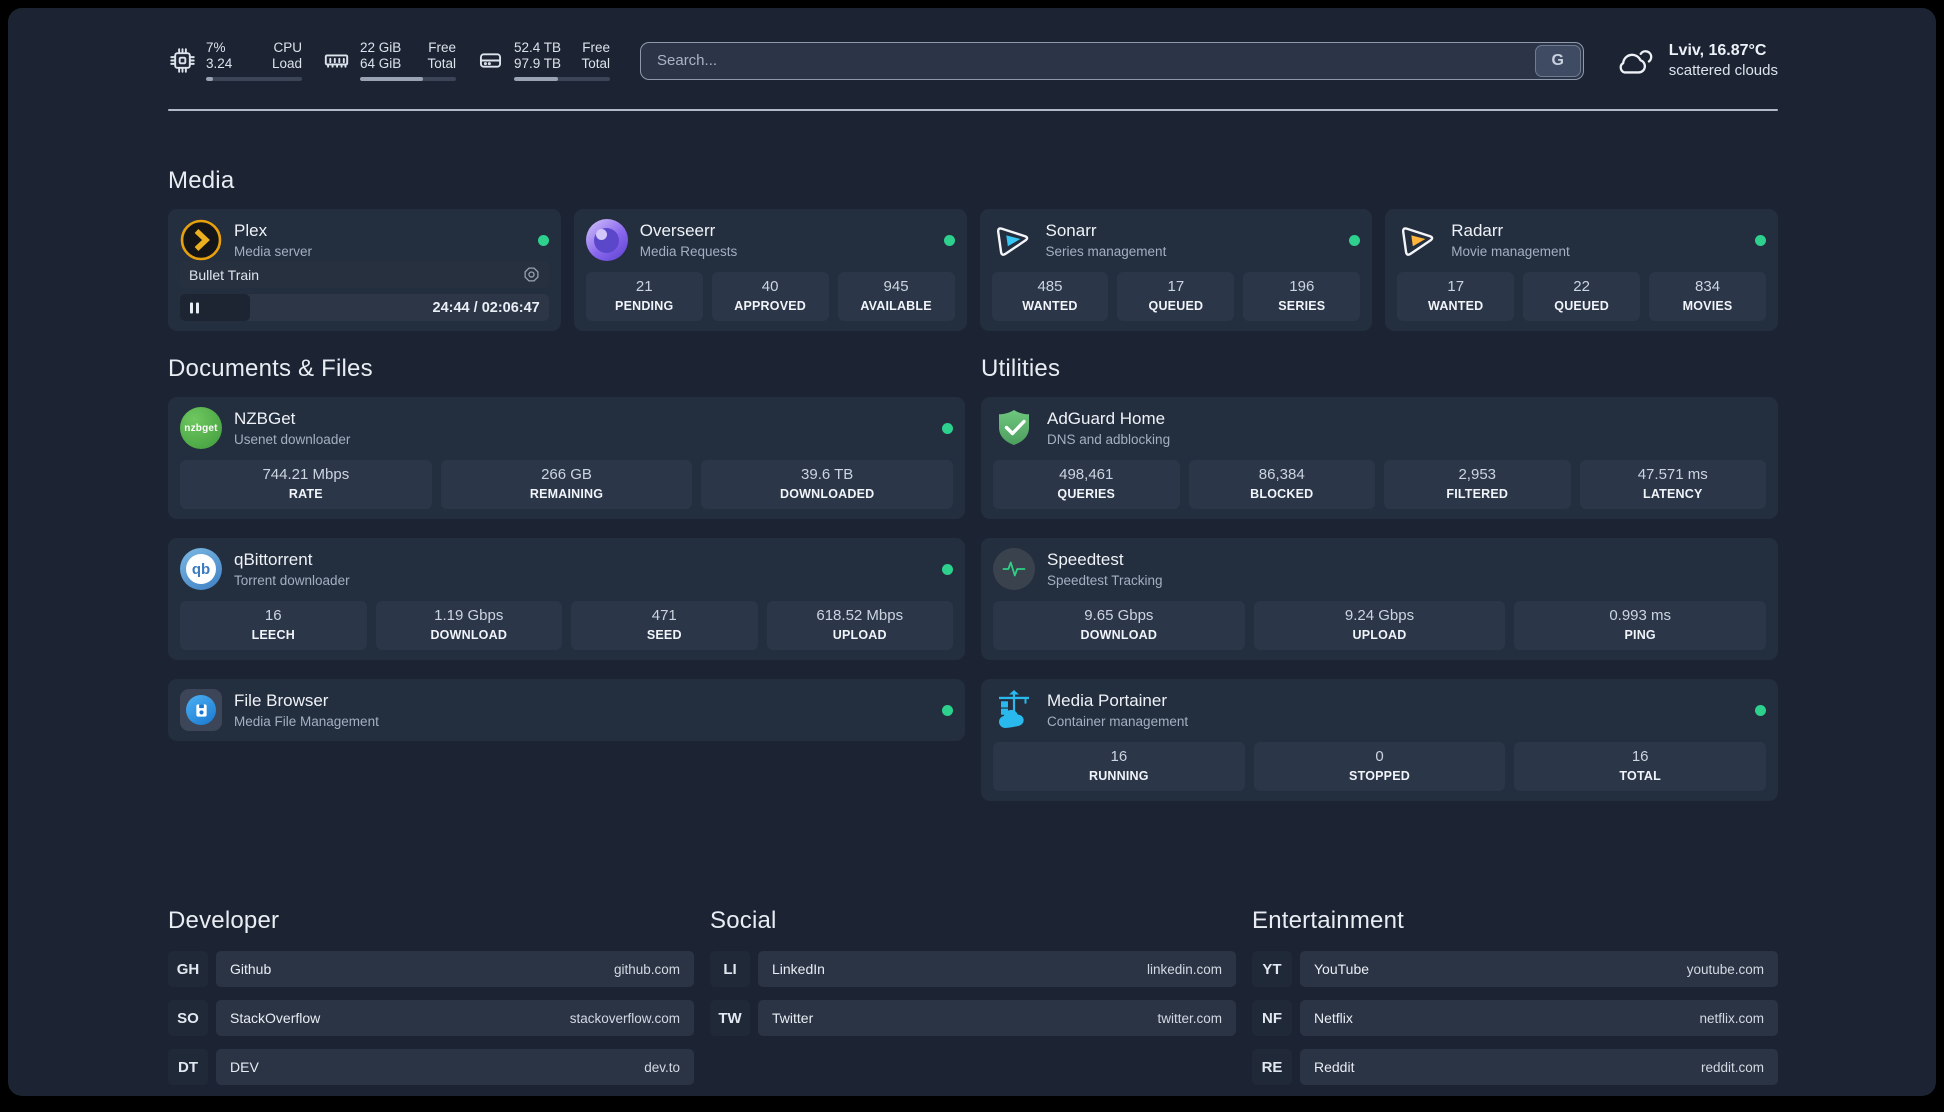 The image size is (1944, 1112). Describe the element at coordinates (1272, 1018) in the screenshot. I see `bookmark-abbr: NF` at that location.